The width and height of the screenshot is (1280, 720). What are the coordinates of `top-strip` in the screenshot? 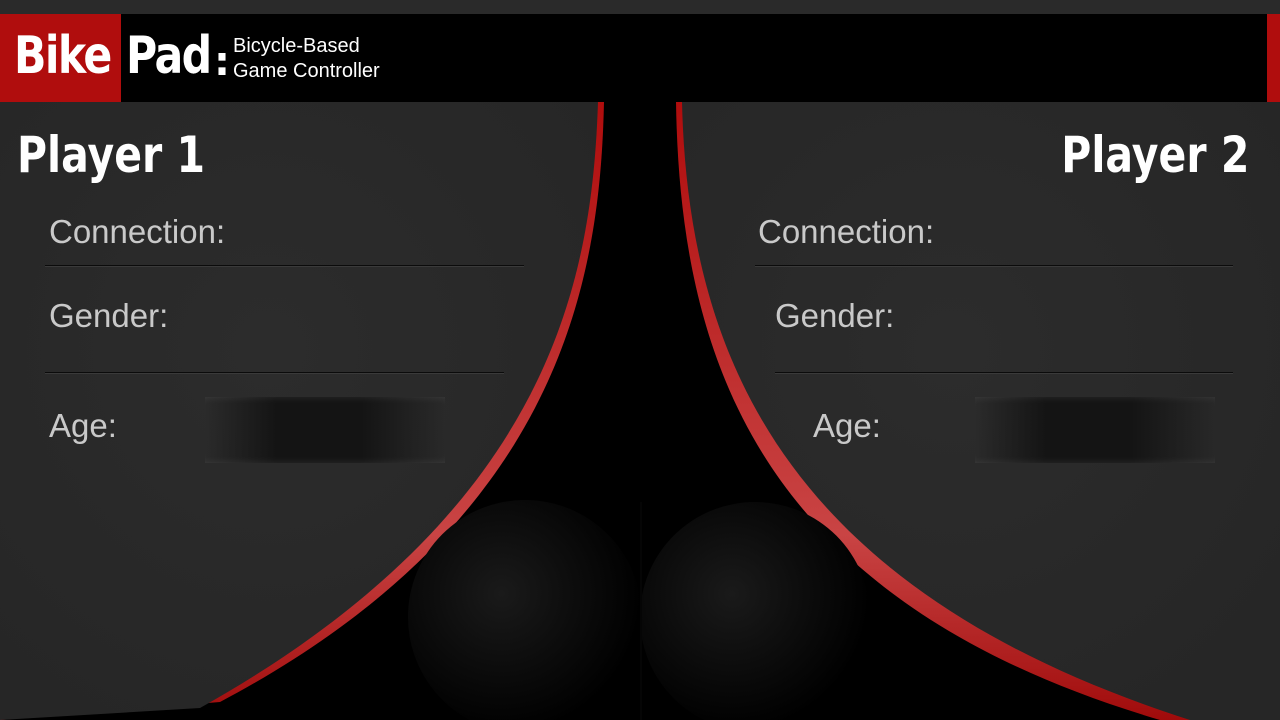 It's located at (640, 7).